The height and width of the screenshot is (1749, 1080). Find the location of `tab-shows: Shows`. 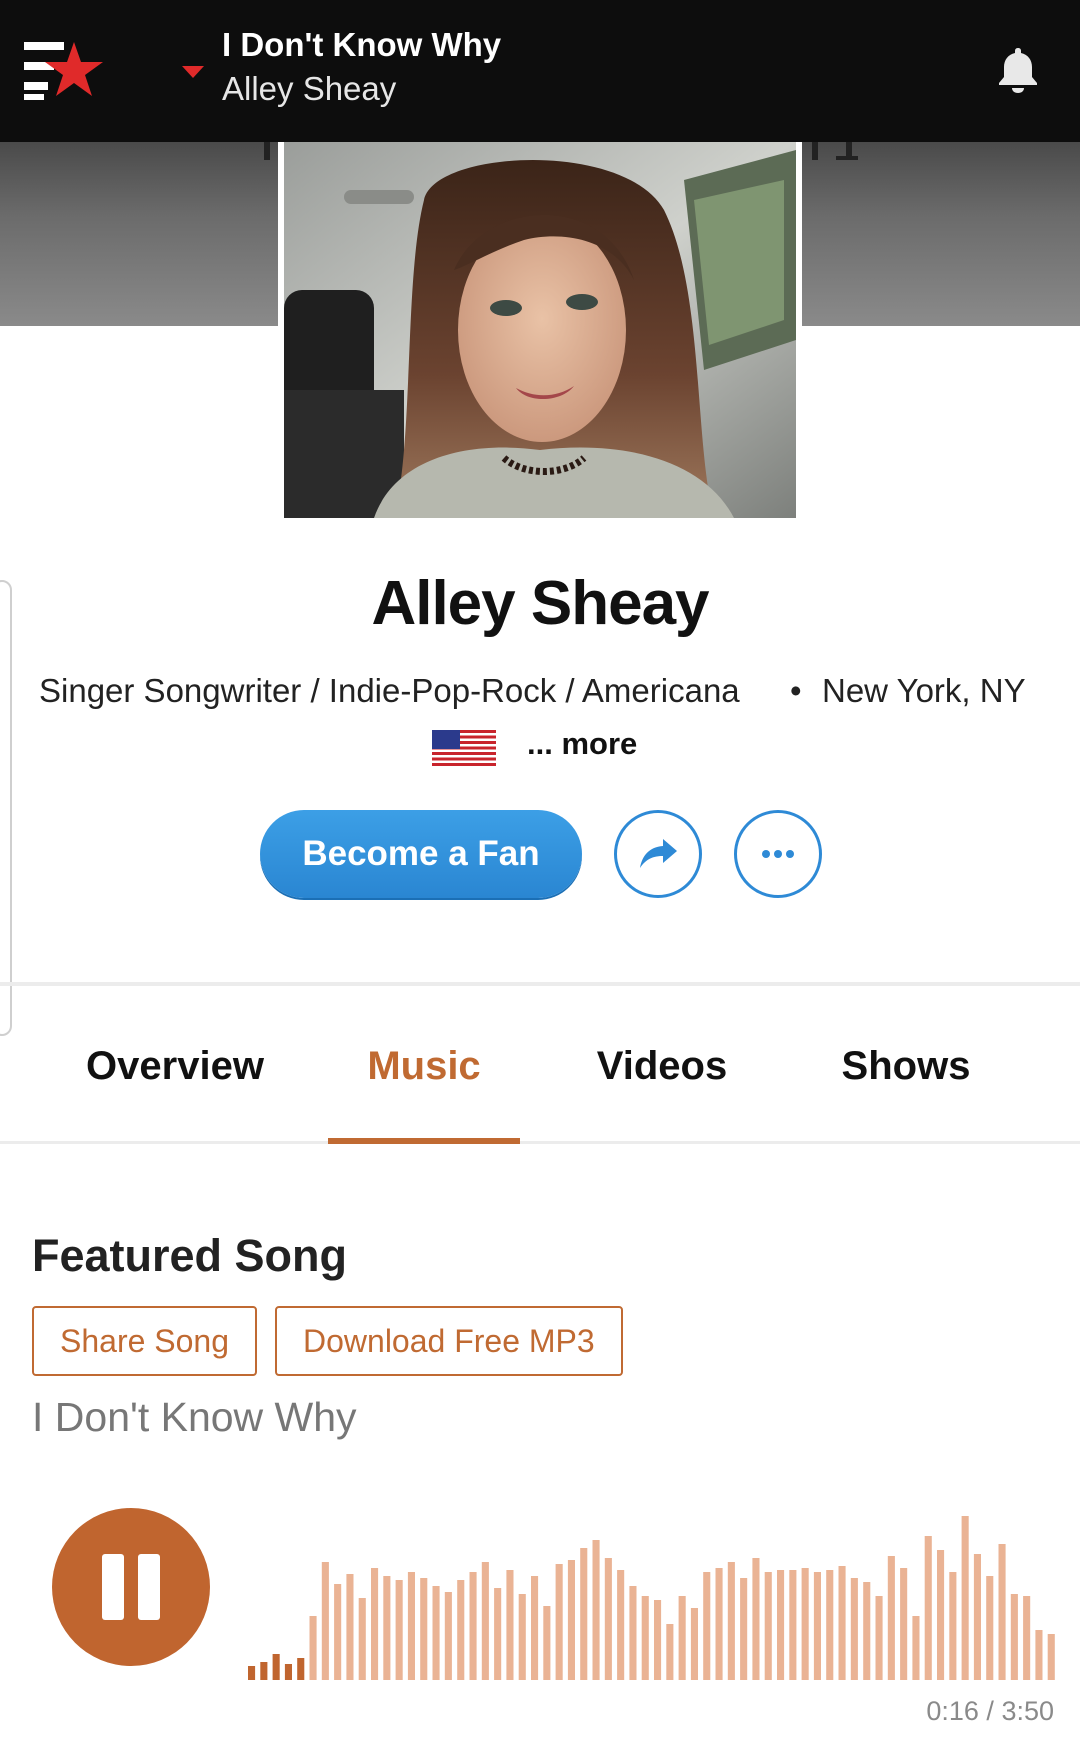

tab-shows: Shows is located at coordinates (906, 1065).